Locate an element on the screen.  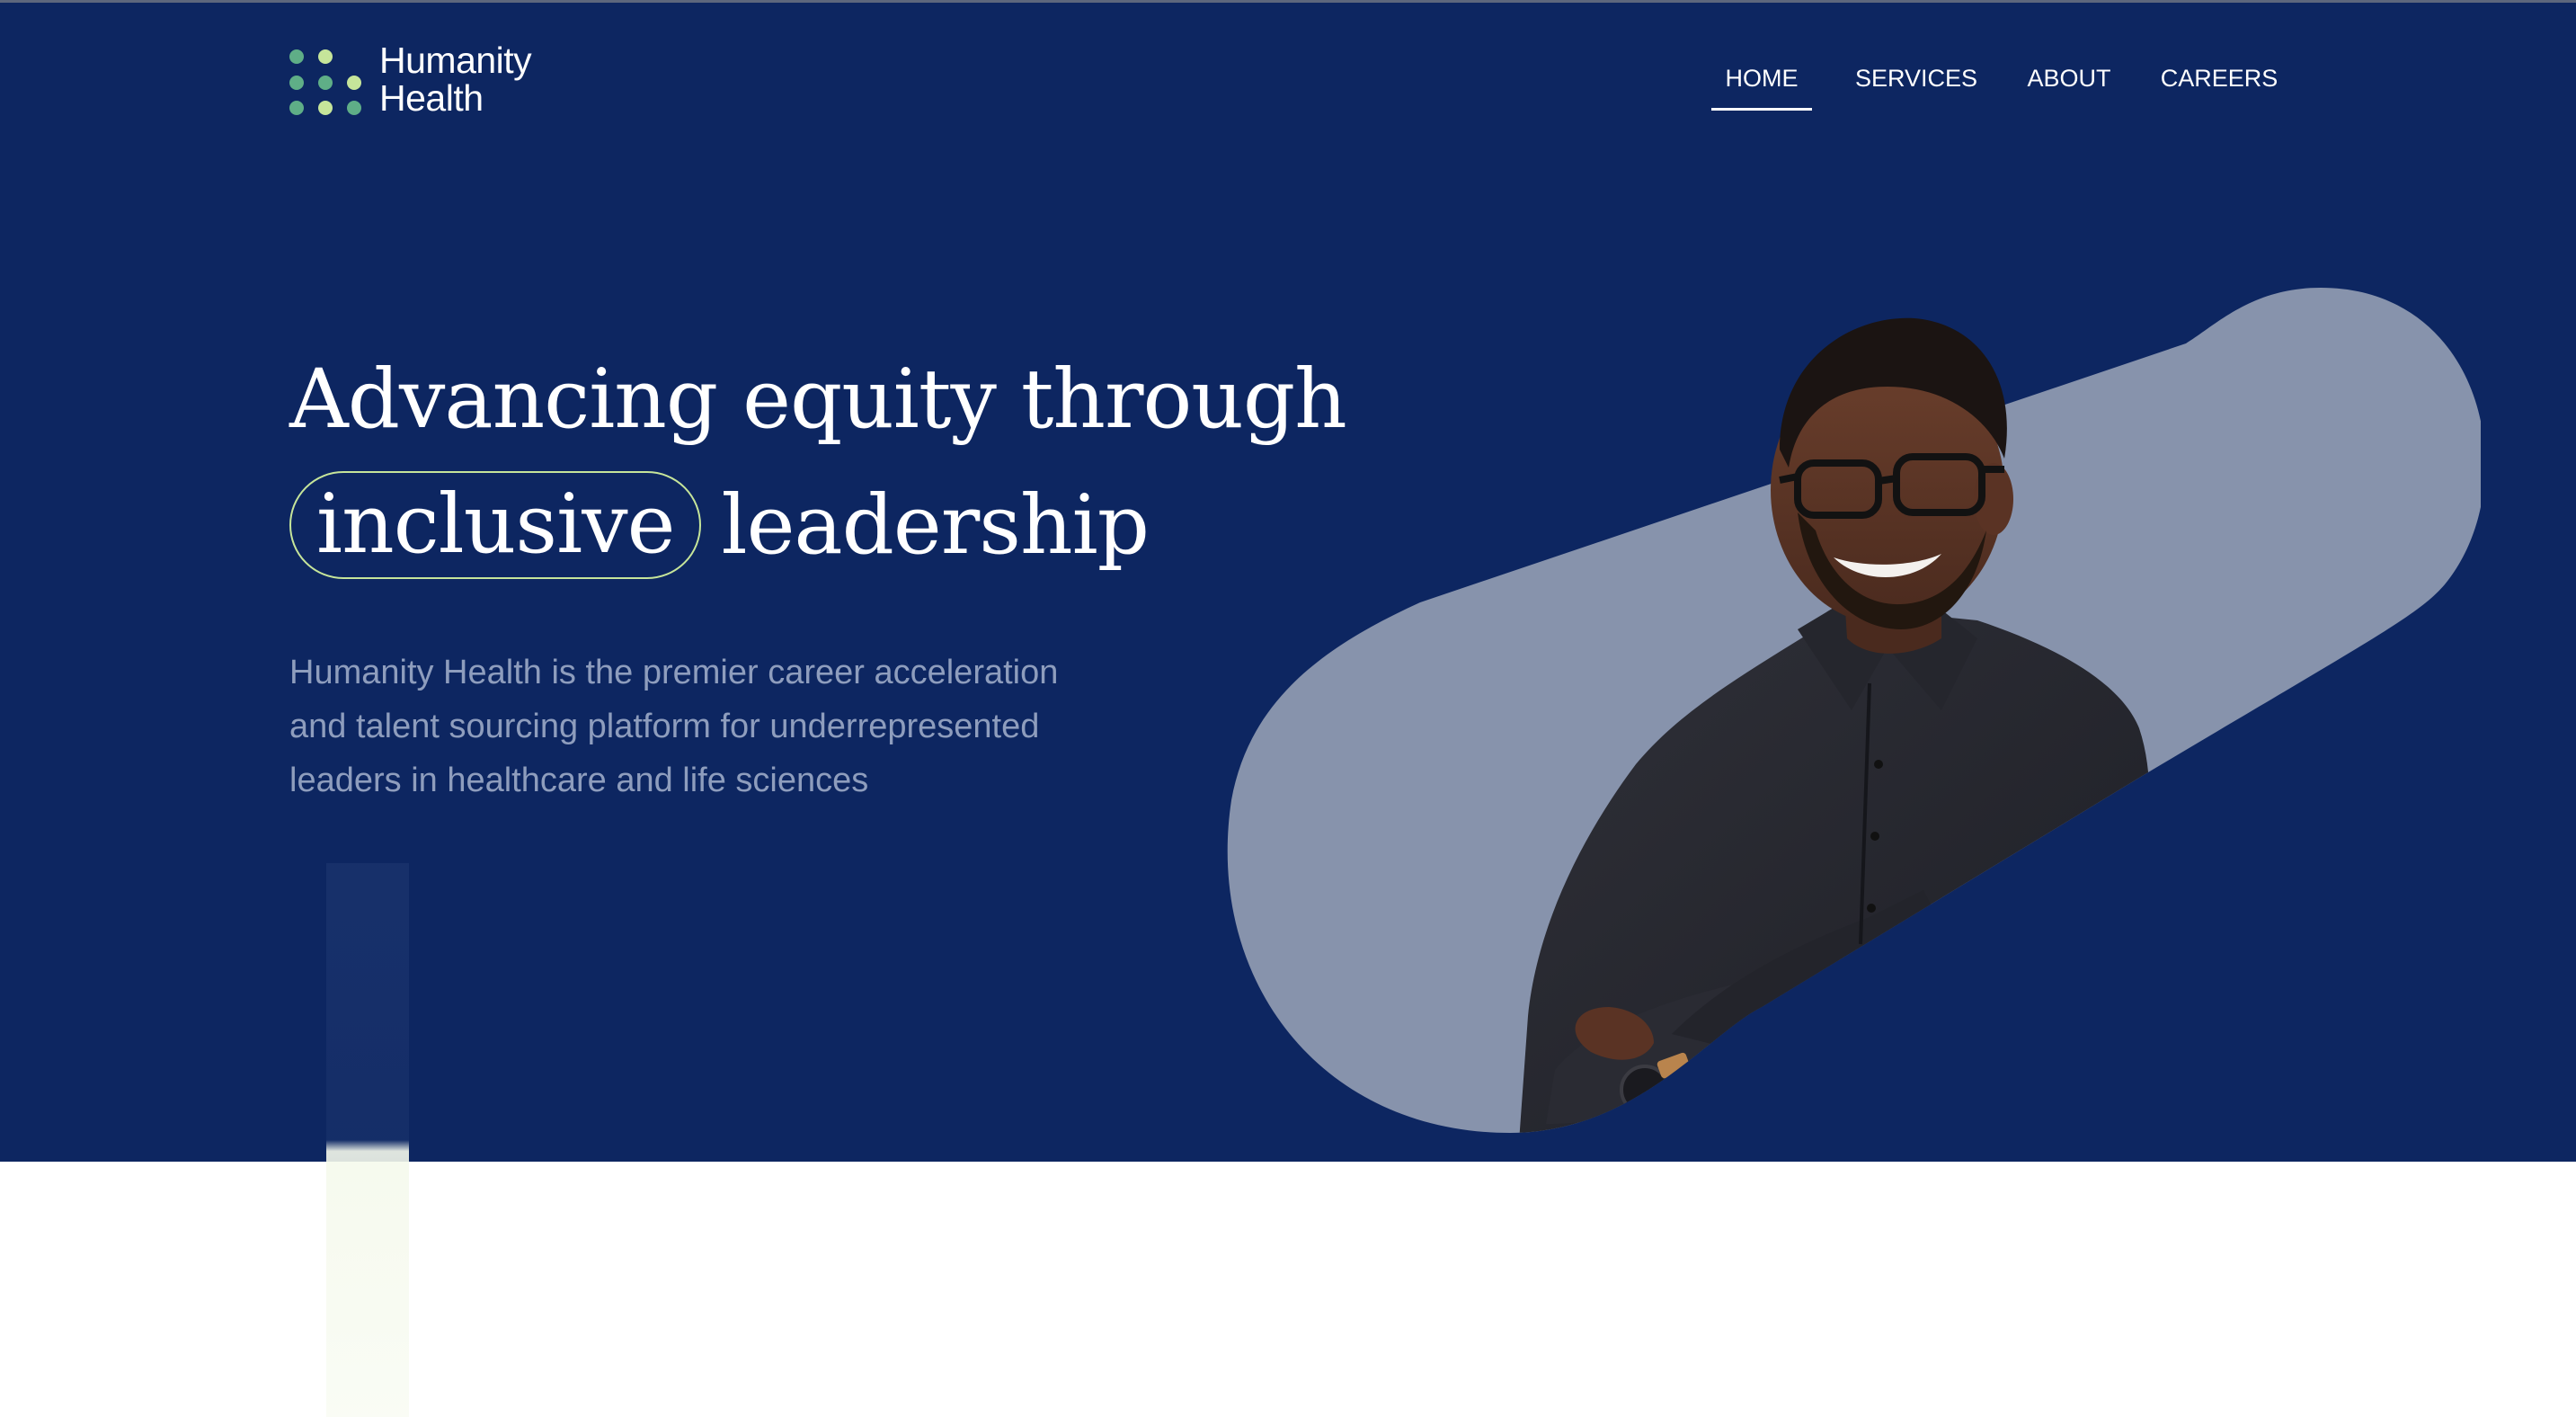
nav-about: ABOUT is located at coordinates (2069, 80).